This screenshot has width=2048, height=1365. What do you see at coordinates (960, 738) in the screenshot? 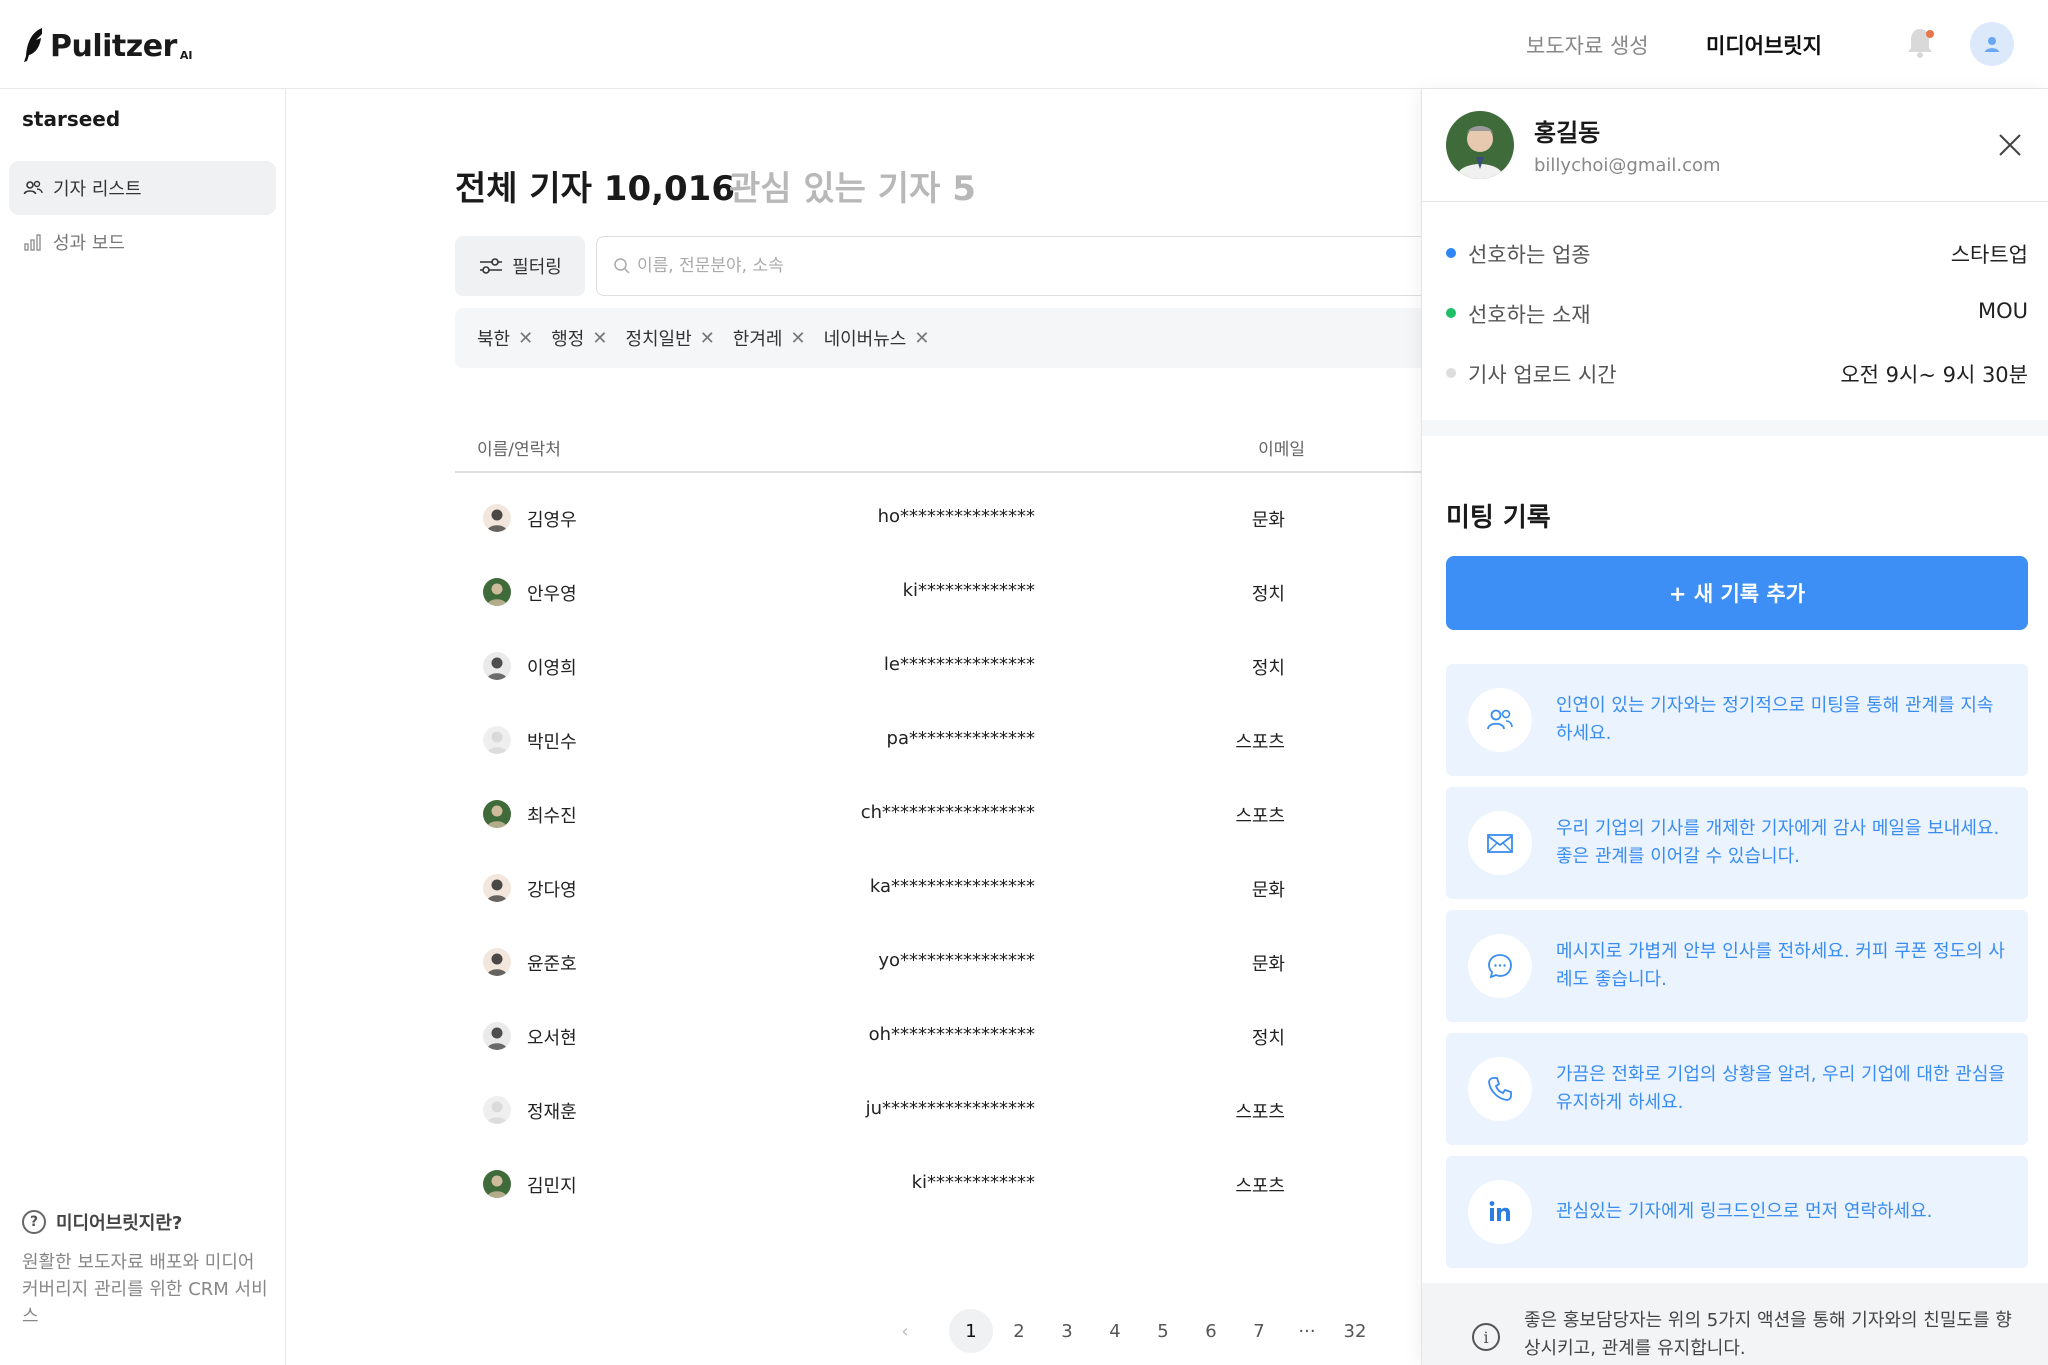
I see `reporter-email: pa**************` at bounding box center [960, 738].